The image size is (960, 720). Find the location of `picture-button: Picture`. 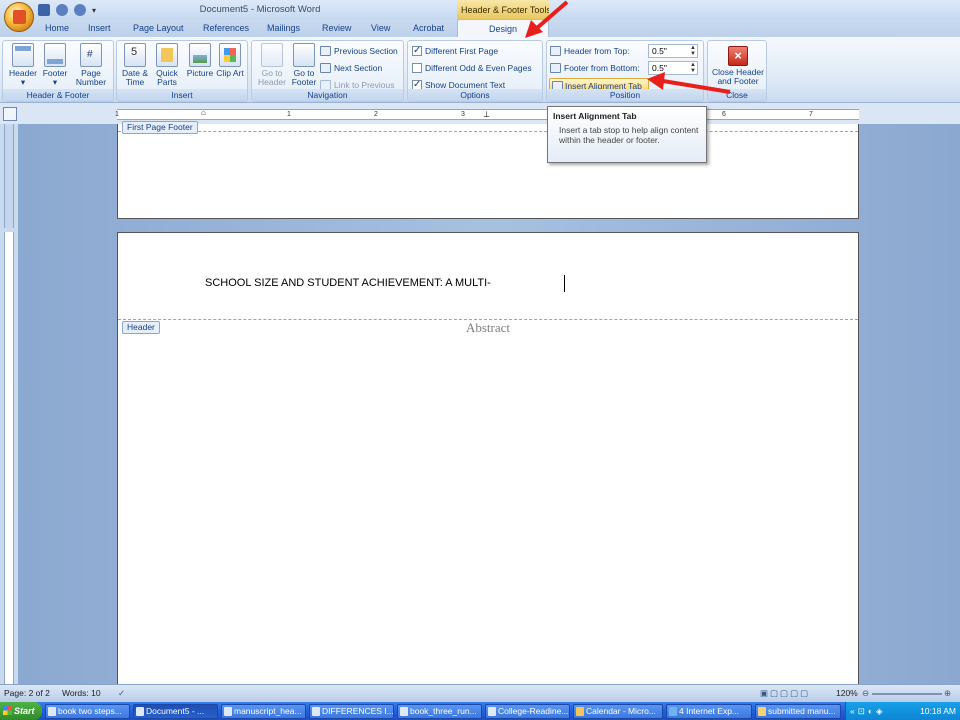

picture-button: Picture is located at coordinates (200, 60).